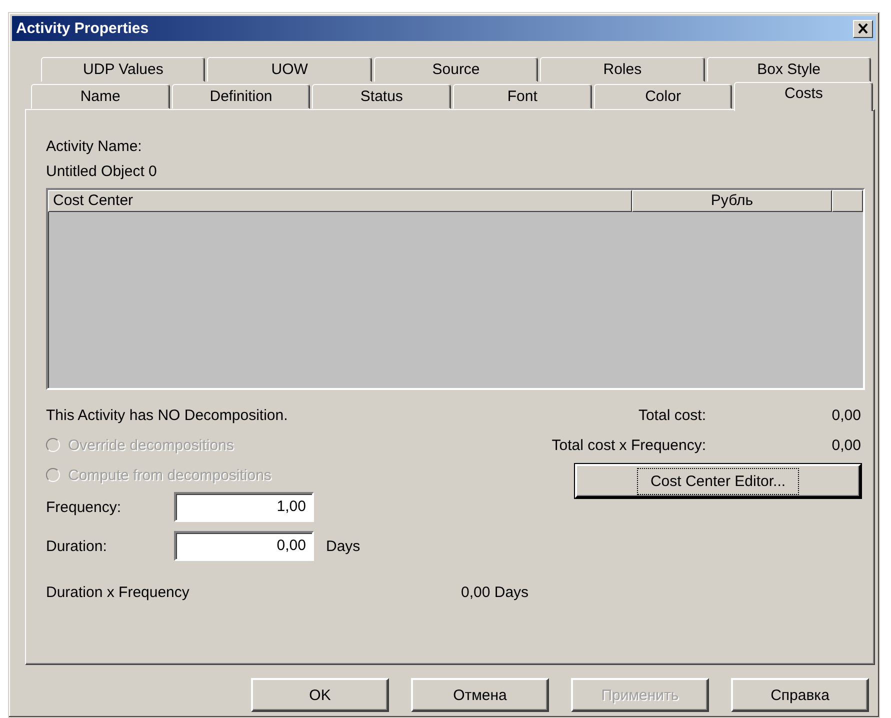  Describe the element at coordinates (94, 146) in the screenshot. I see `field-label: Activity Name:` at that location.